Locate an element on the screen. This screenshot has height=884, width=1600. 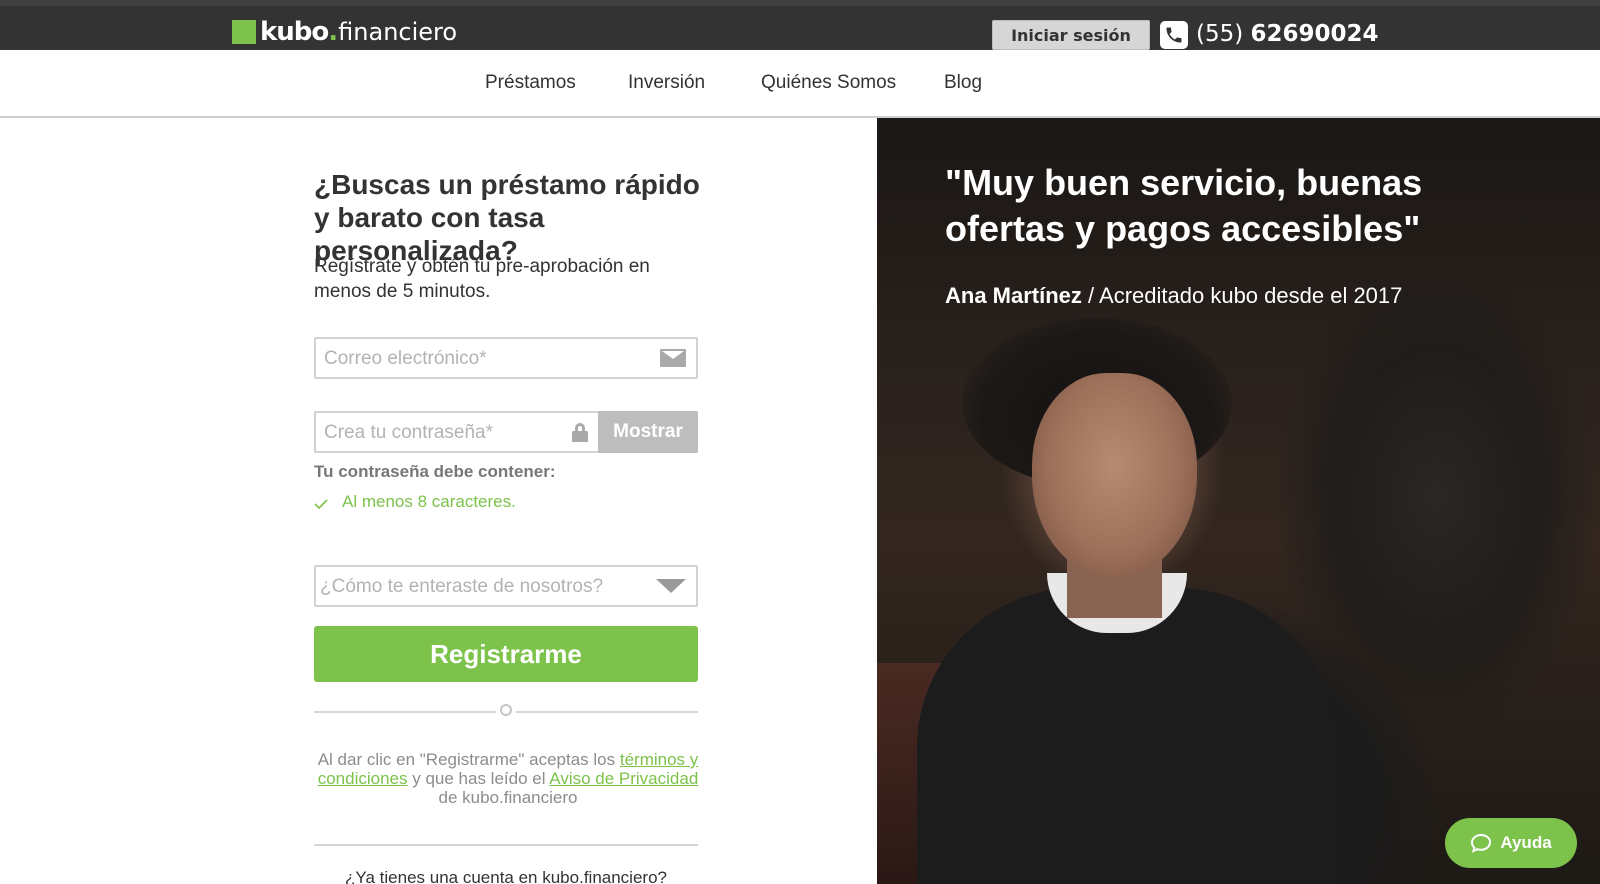
password-requirements-title: Tu contraseña debe contener: is located at coordinates (435, 471).